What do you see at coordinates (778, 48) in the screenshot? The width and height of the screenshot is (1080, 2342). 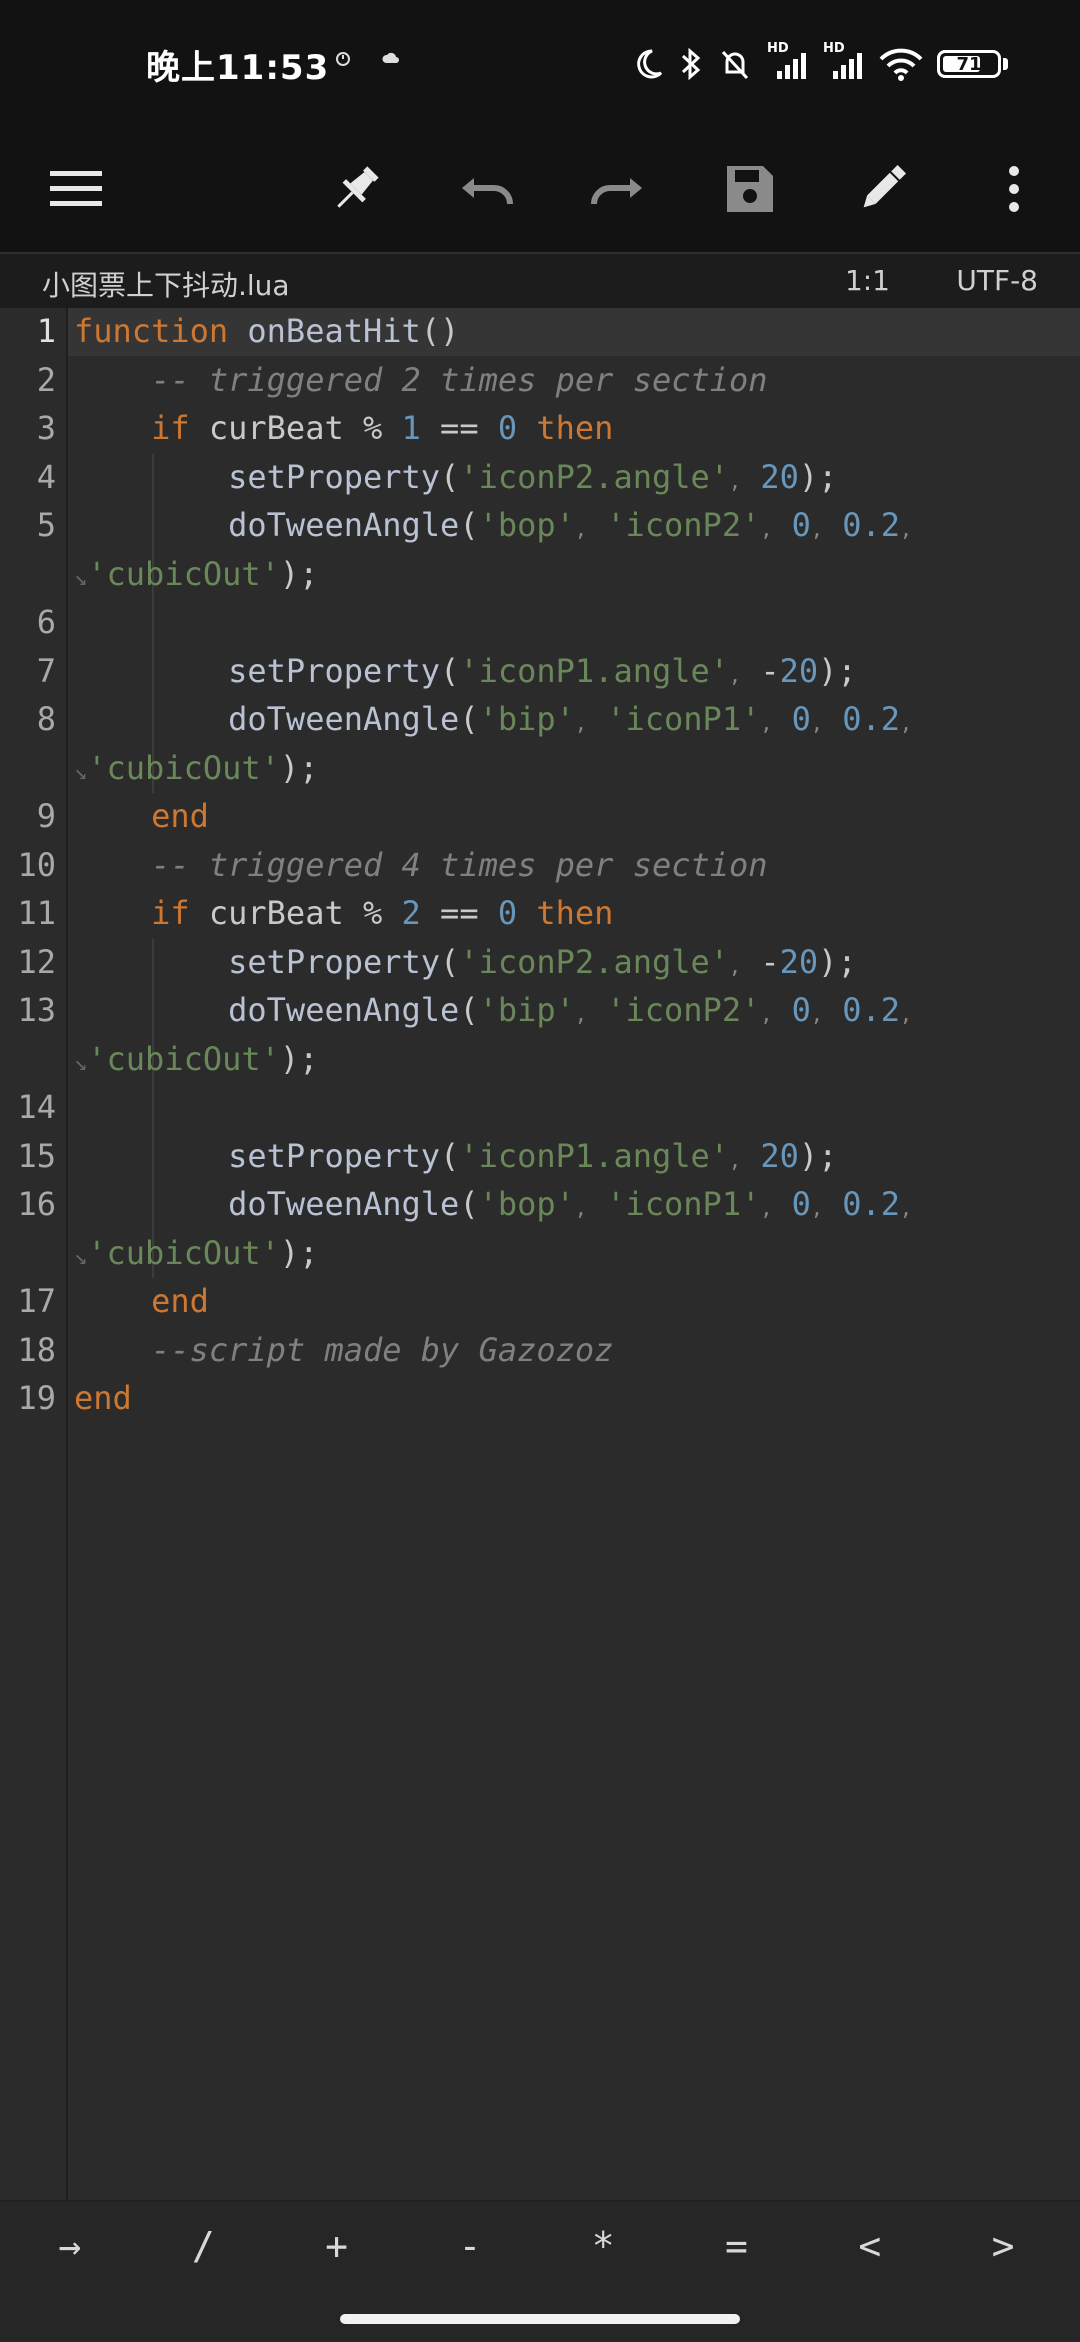 I see `hd-label-1: HD` at bounding box center [778, 48].